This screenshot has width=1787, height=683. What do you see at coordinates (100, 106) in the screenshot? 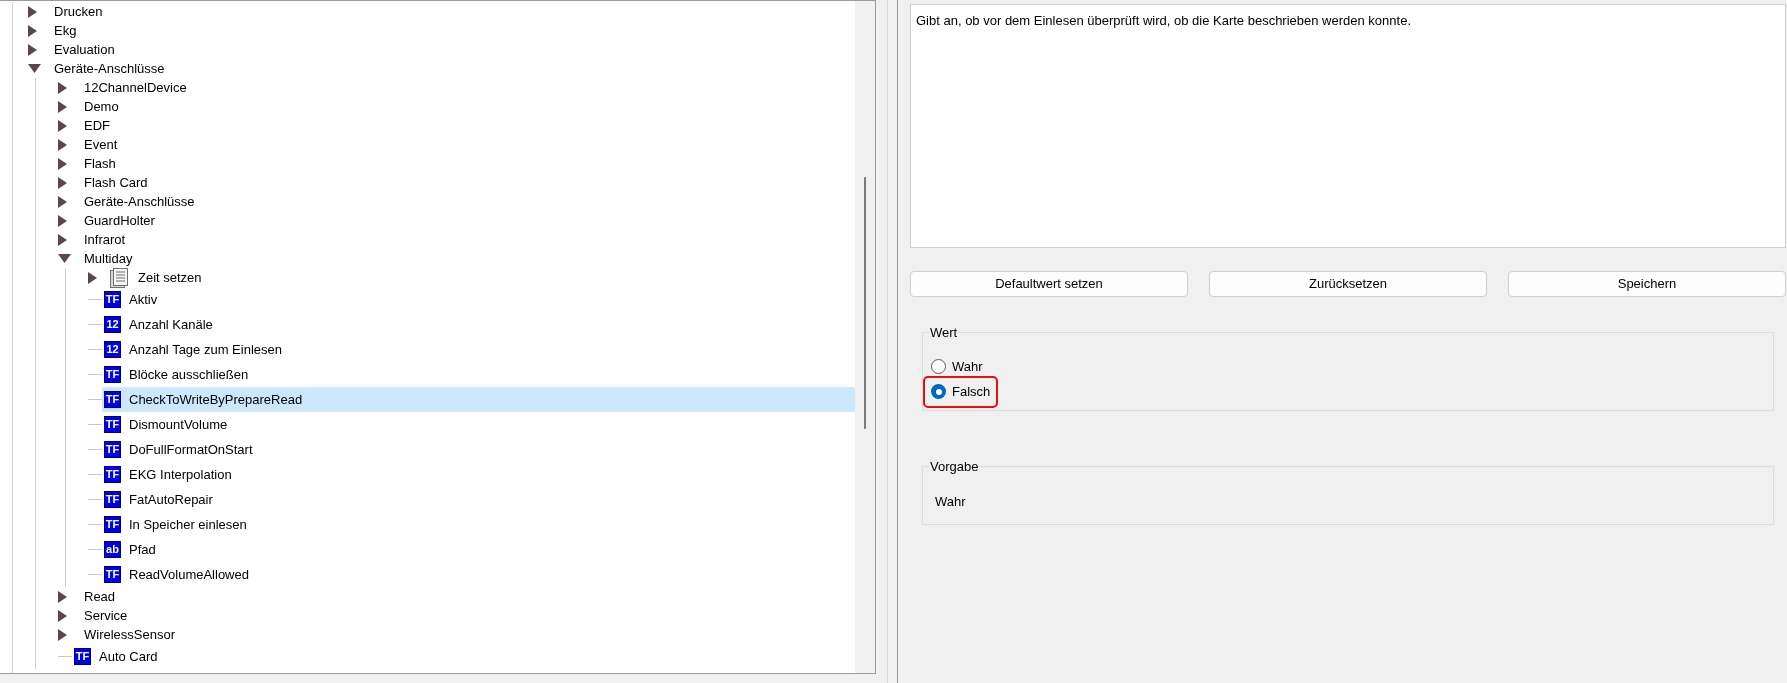
I see `tree-item: Demo` at bounding box center [100, 106].